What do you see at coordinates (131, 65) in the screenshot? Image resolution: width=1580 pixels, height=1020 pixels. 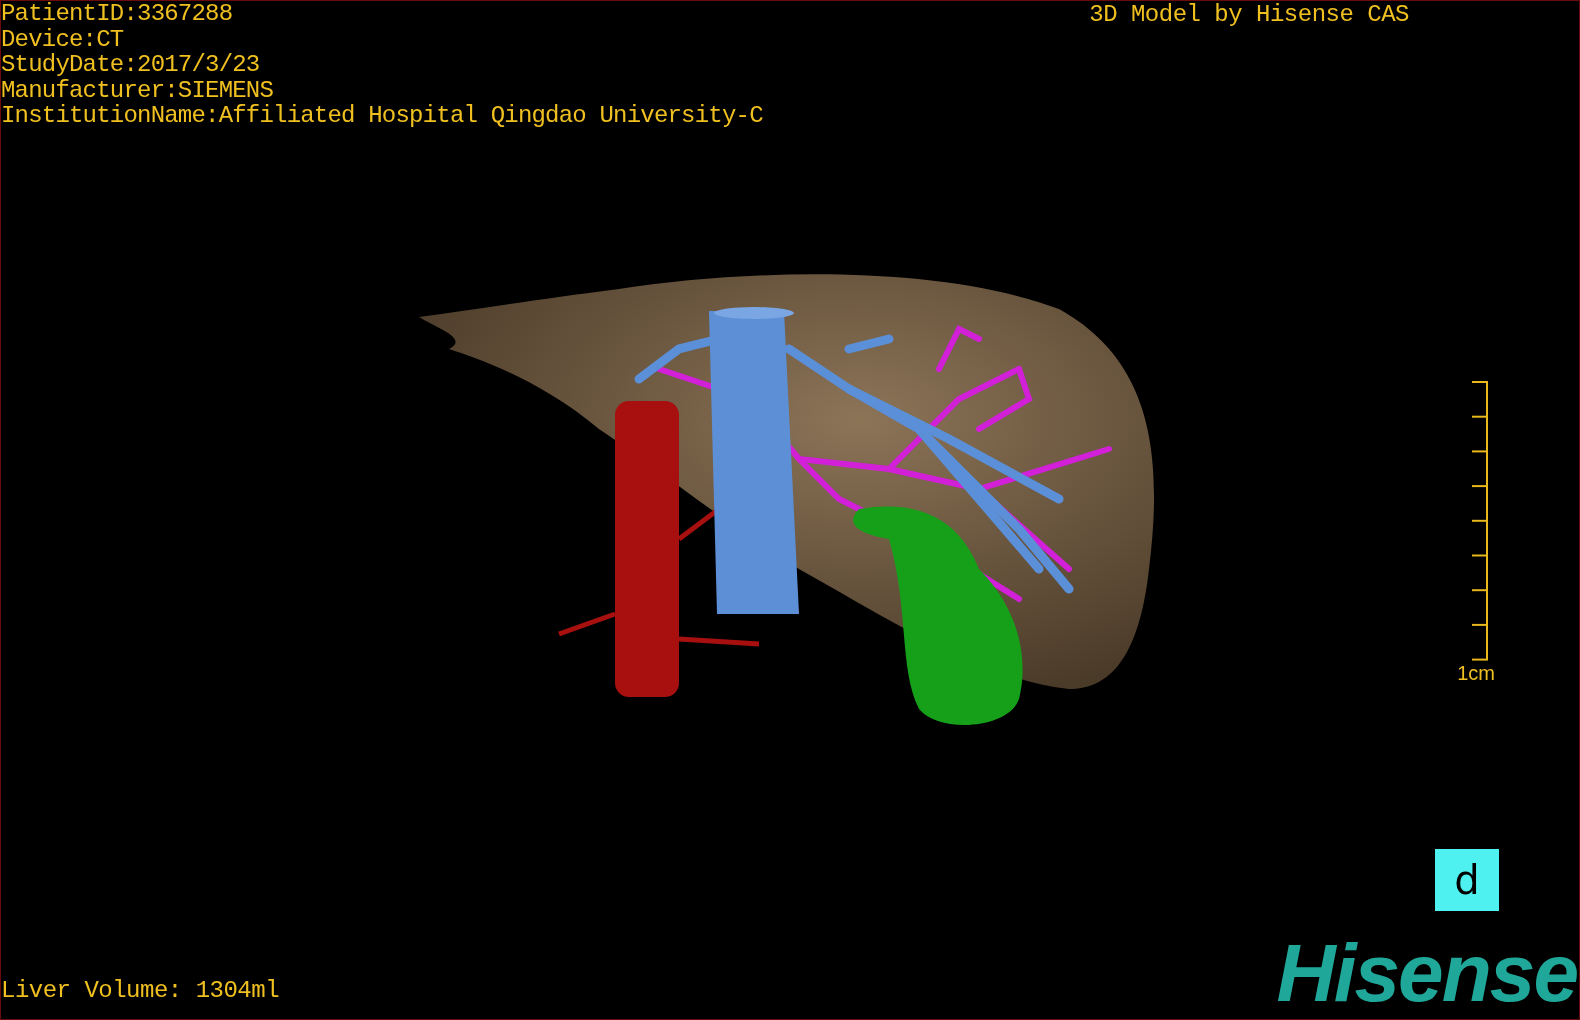 I see `patient-info-line: StudyDate:2017/3/23` at bounding box center [131, 65].